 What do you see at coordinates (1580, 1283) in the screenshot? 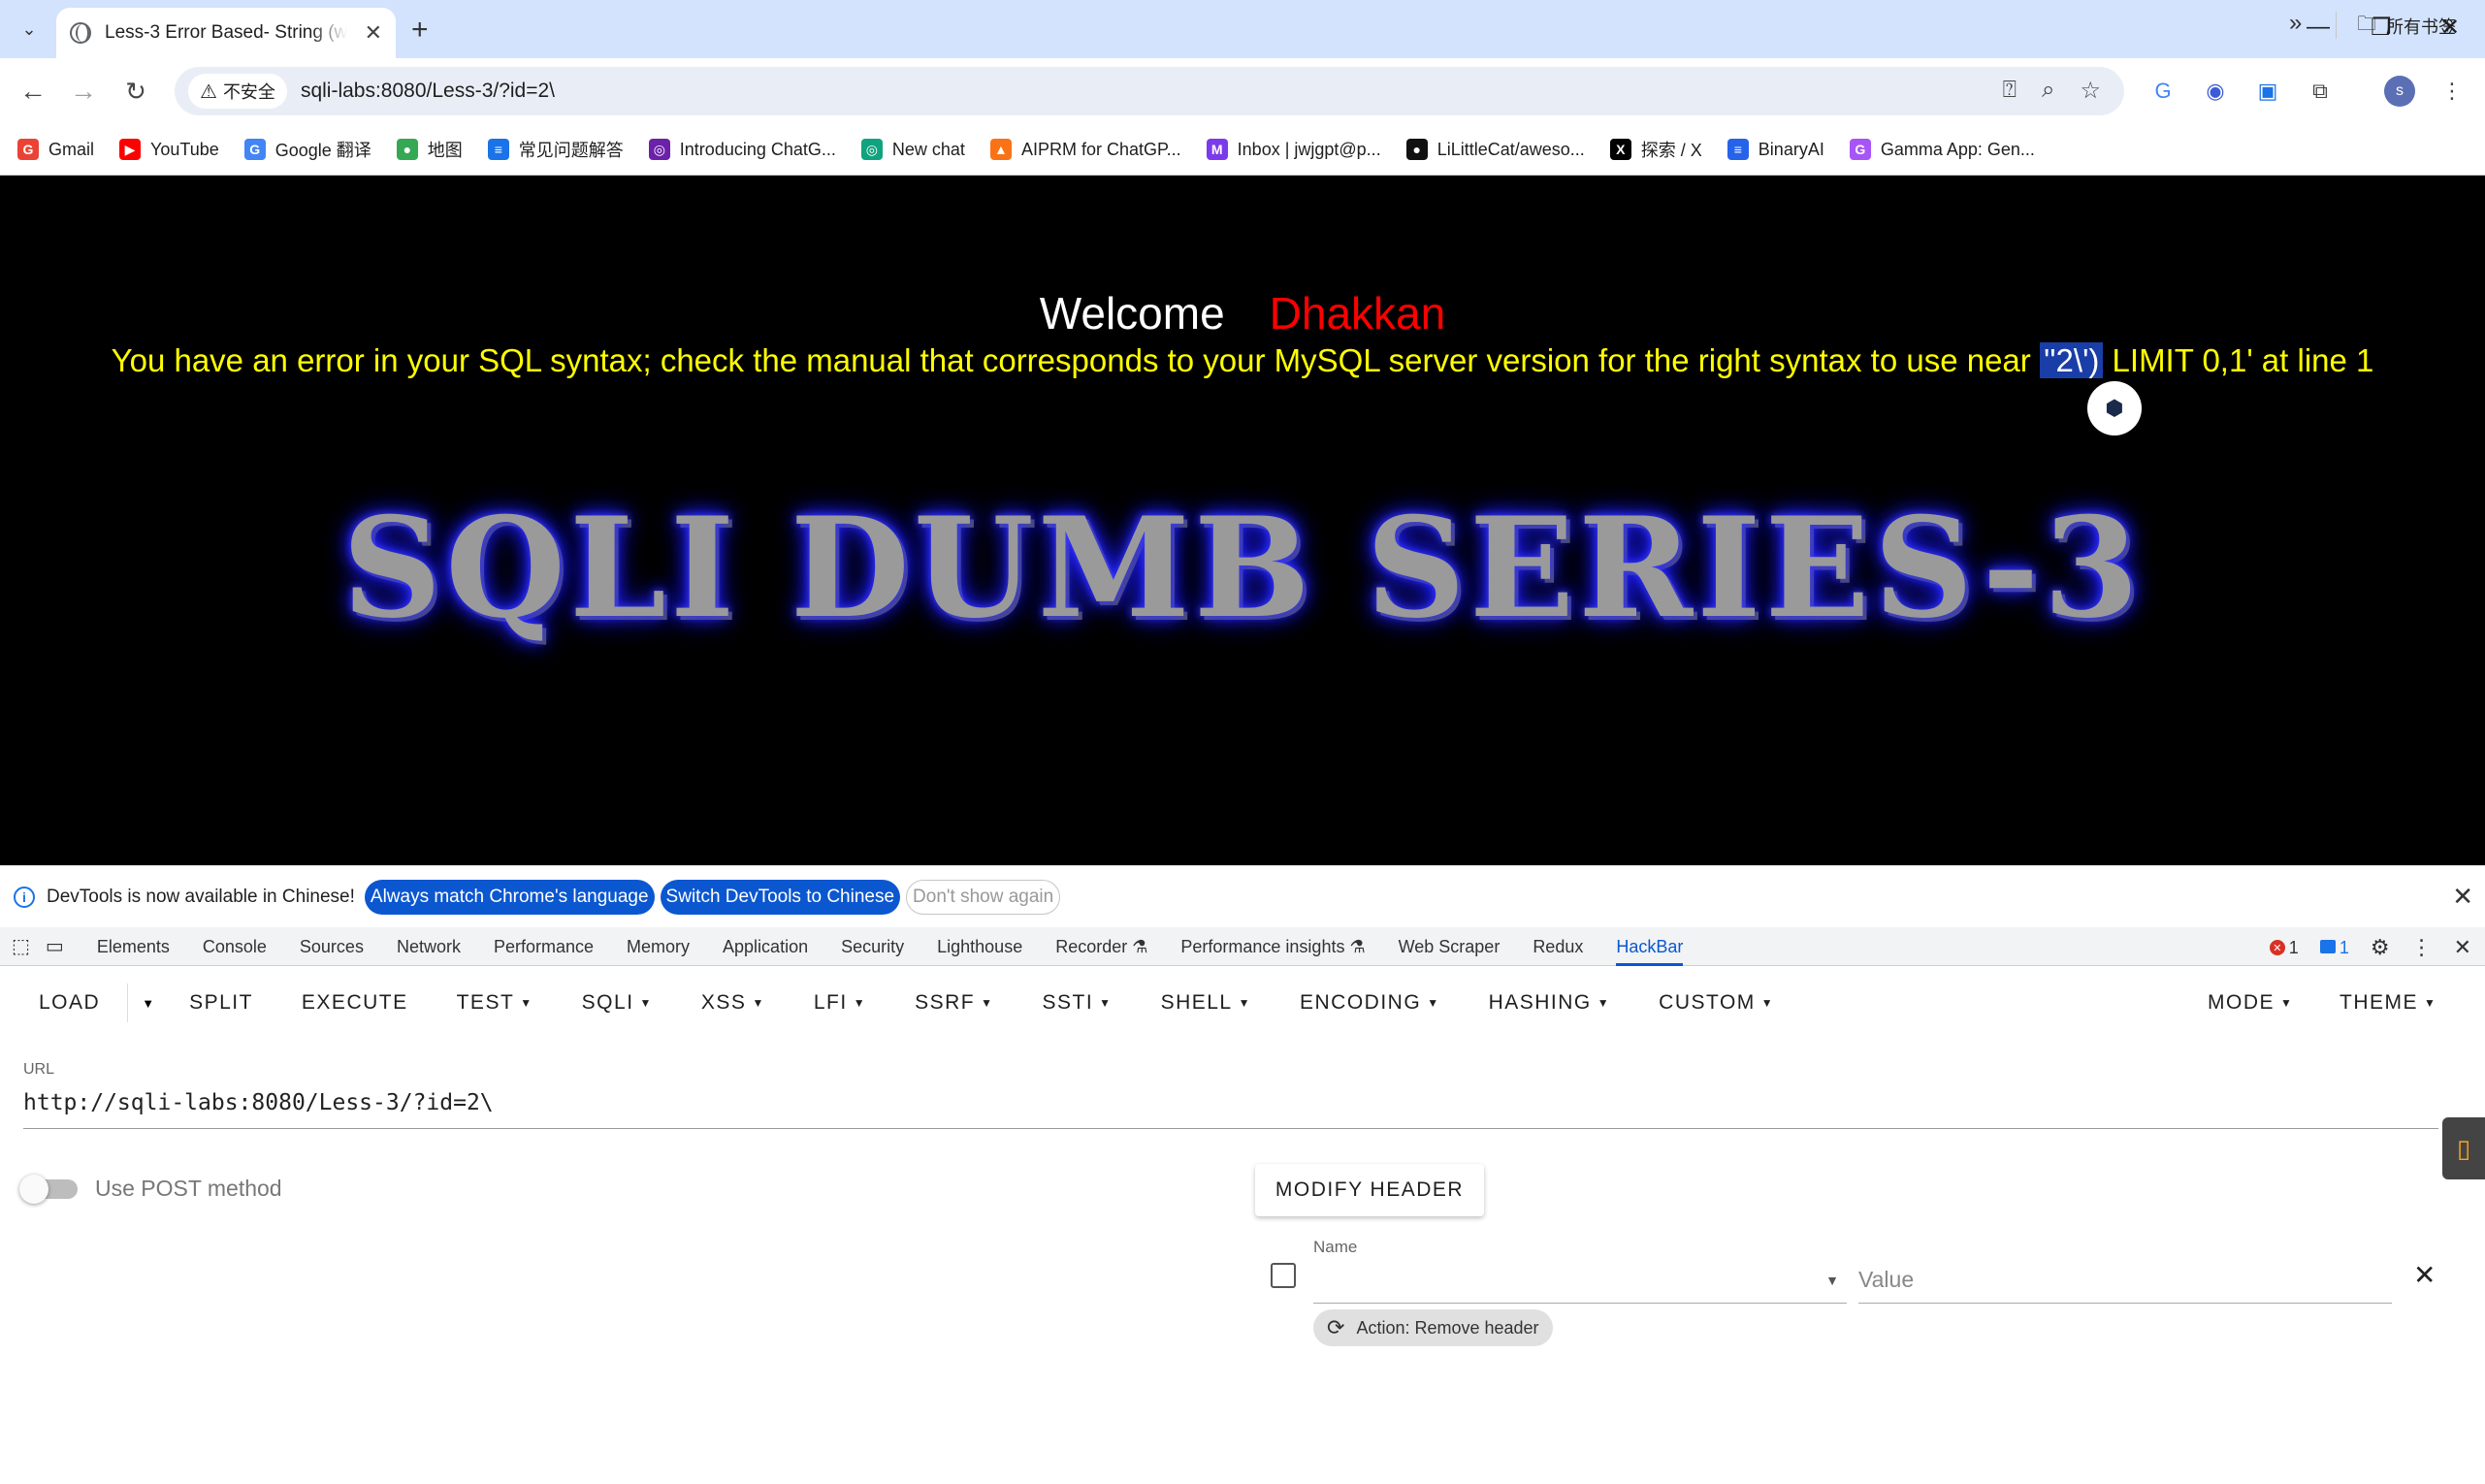
I see `header-name-select: ▼` at bounding box center [1580, 1283].